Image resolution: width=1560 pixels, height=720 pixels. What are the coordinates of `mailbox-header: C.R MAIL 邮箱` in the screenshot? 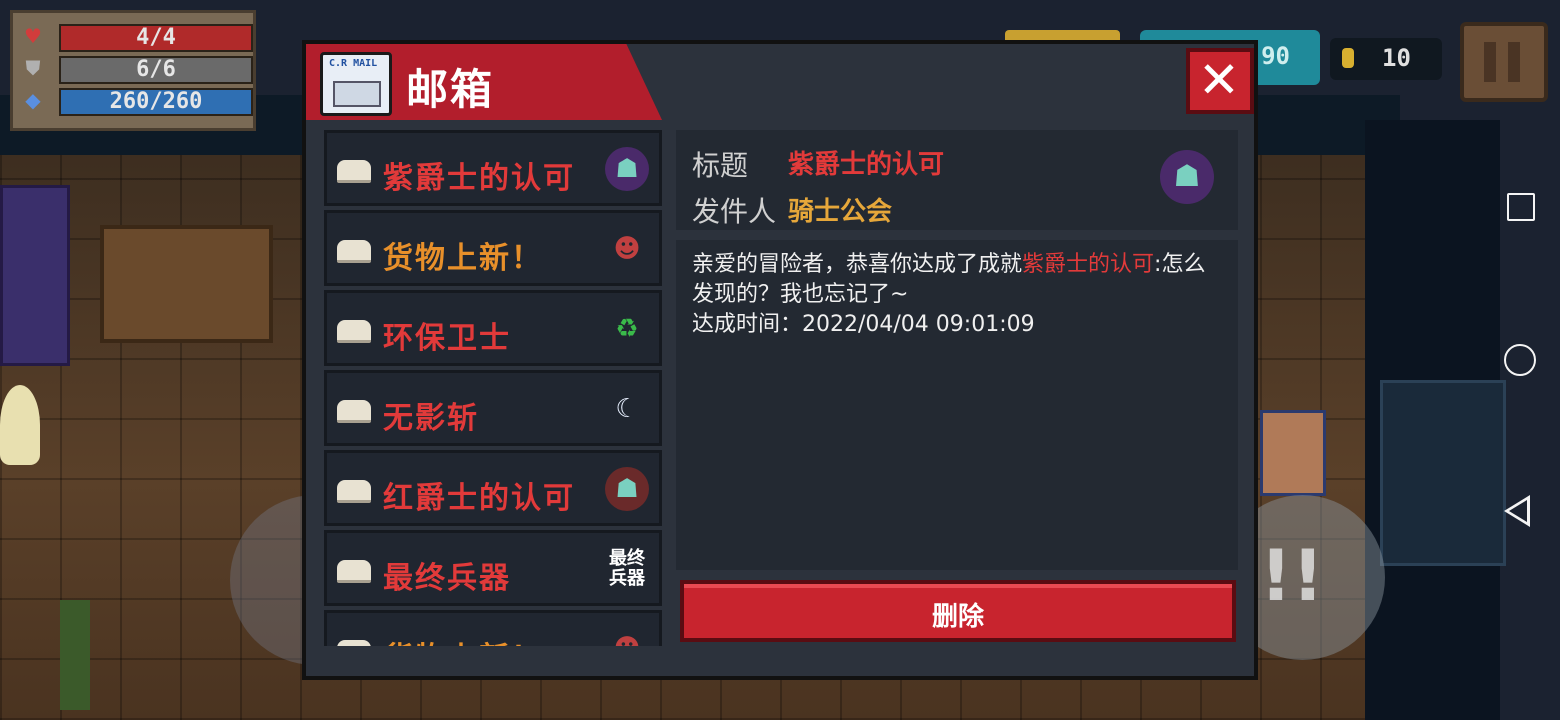 It's located at (484, 82).